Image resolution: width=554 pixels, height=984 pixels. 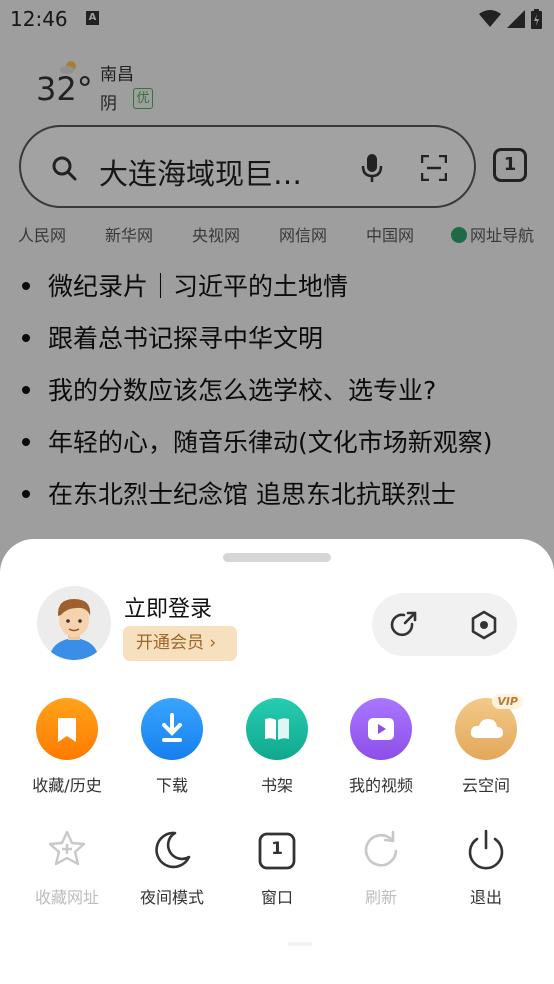 I want to click on vip-button: 开通会员 ›, so click(x=180, y=643).